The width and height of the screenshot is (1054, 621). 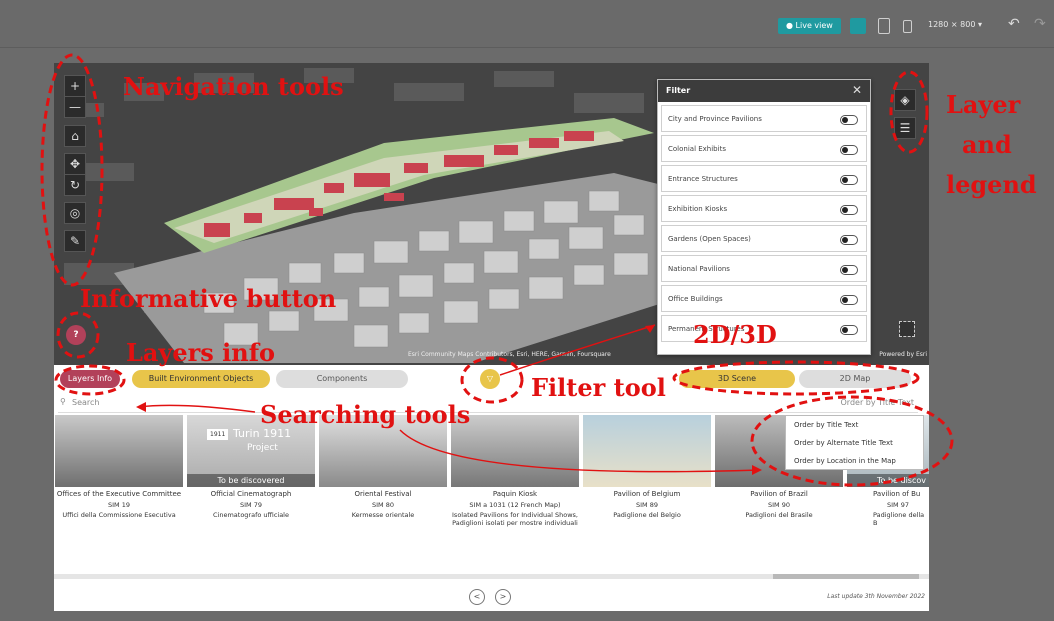 I want to click on search-arrowhead, so click(x=141, y=407).